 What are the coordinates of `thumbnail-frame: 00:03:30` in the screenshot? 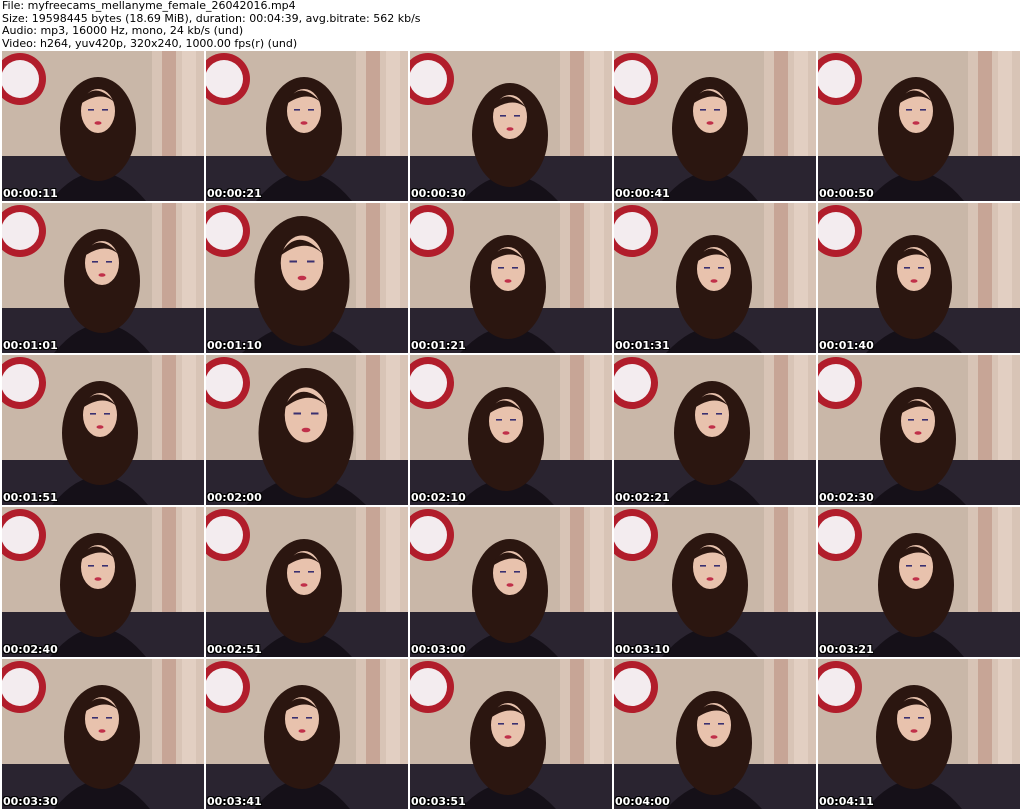 It's located at (103, 734).